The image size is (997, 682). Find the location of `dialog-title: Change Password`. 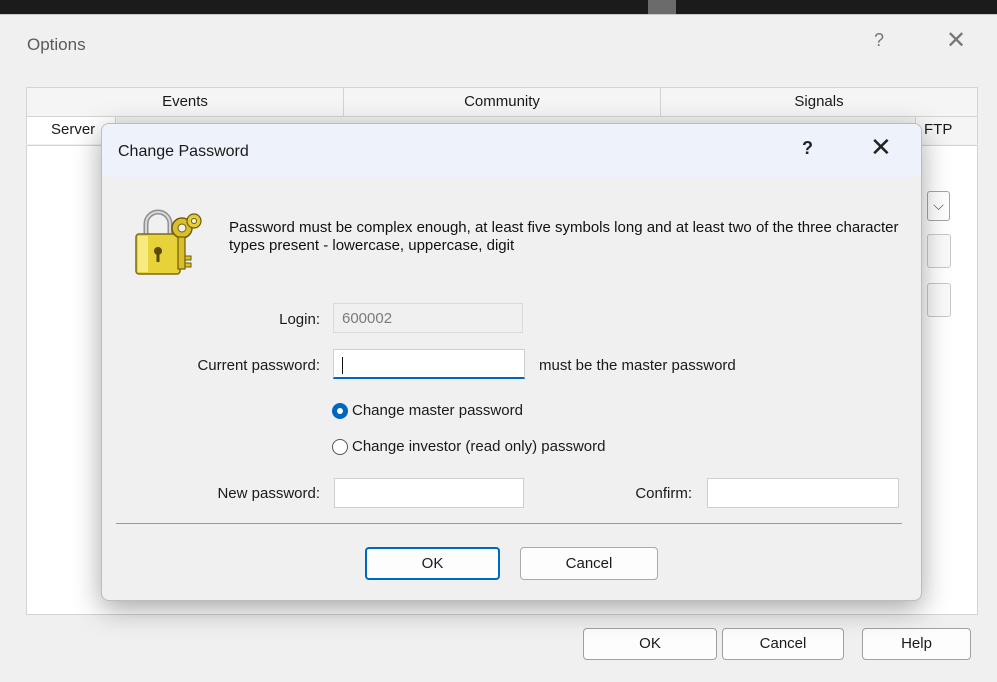

dialog-title: Change Password is located at coordinates (183, 151).